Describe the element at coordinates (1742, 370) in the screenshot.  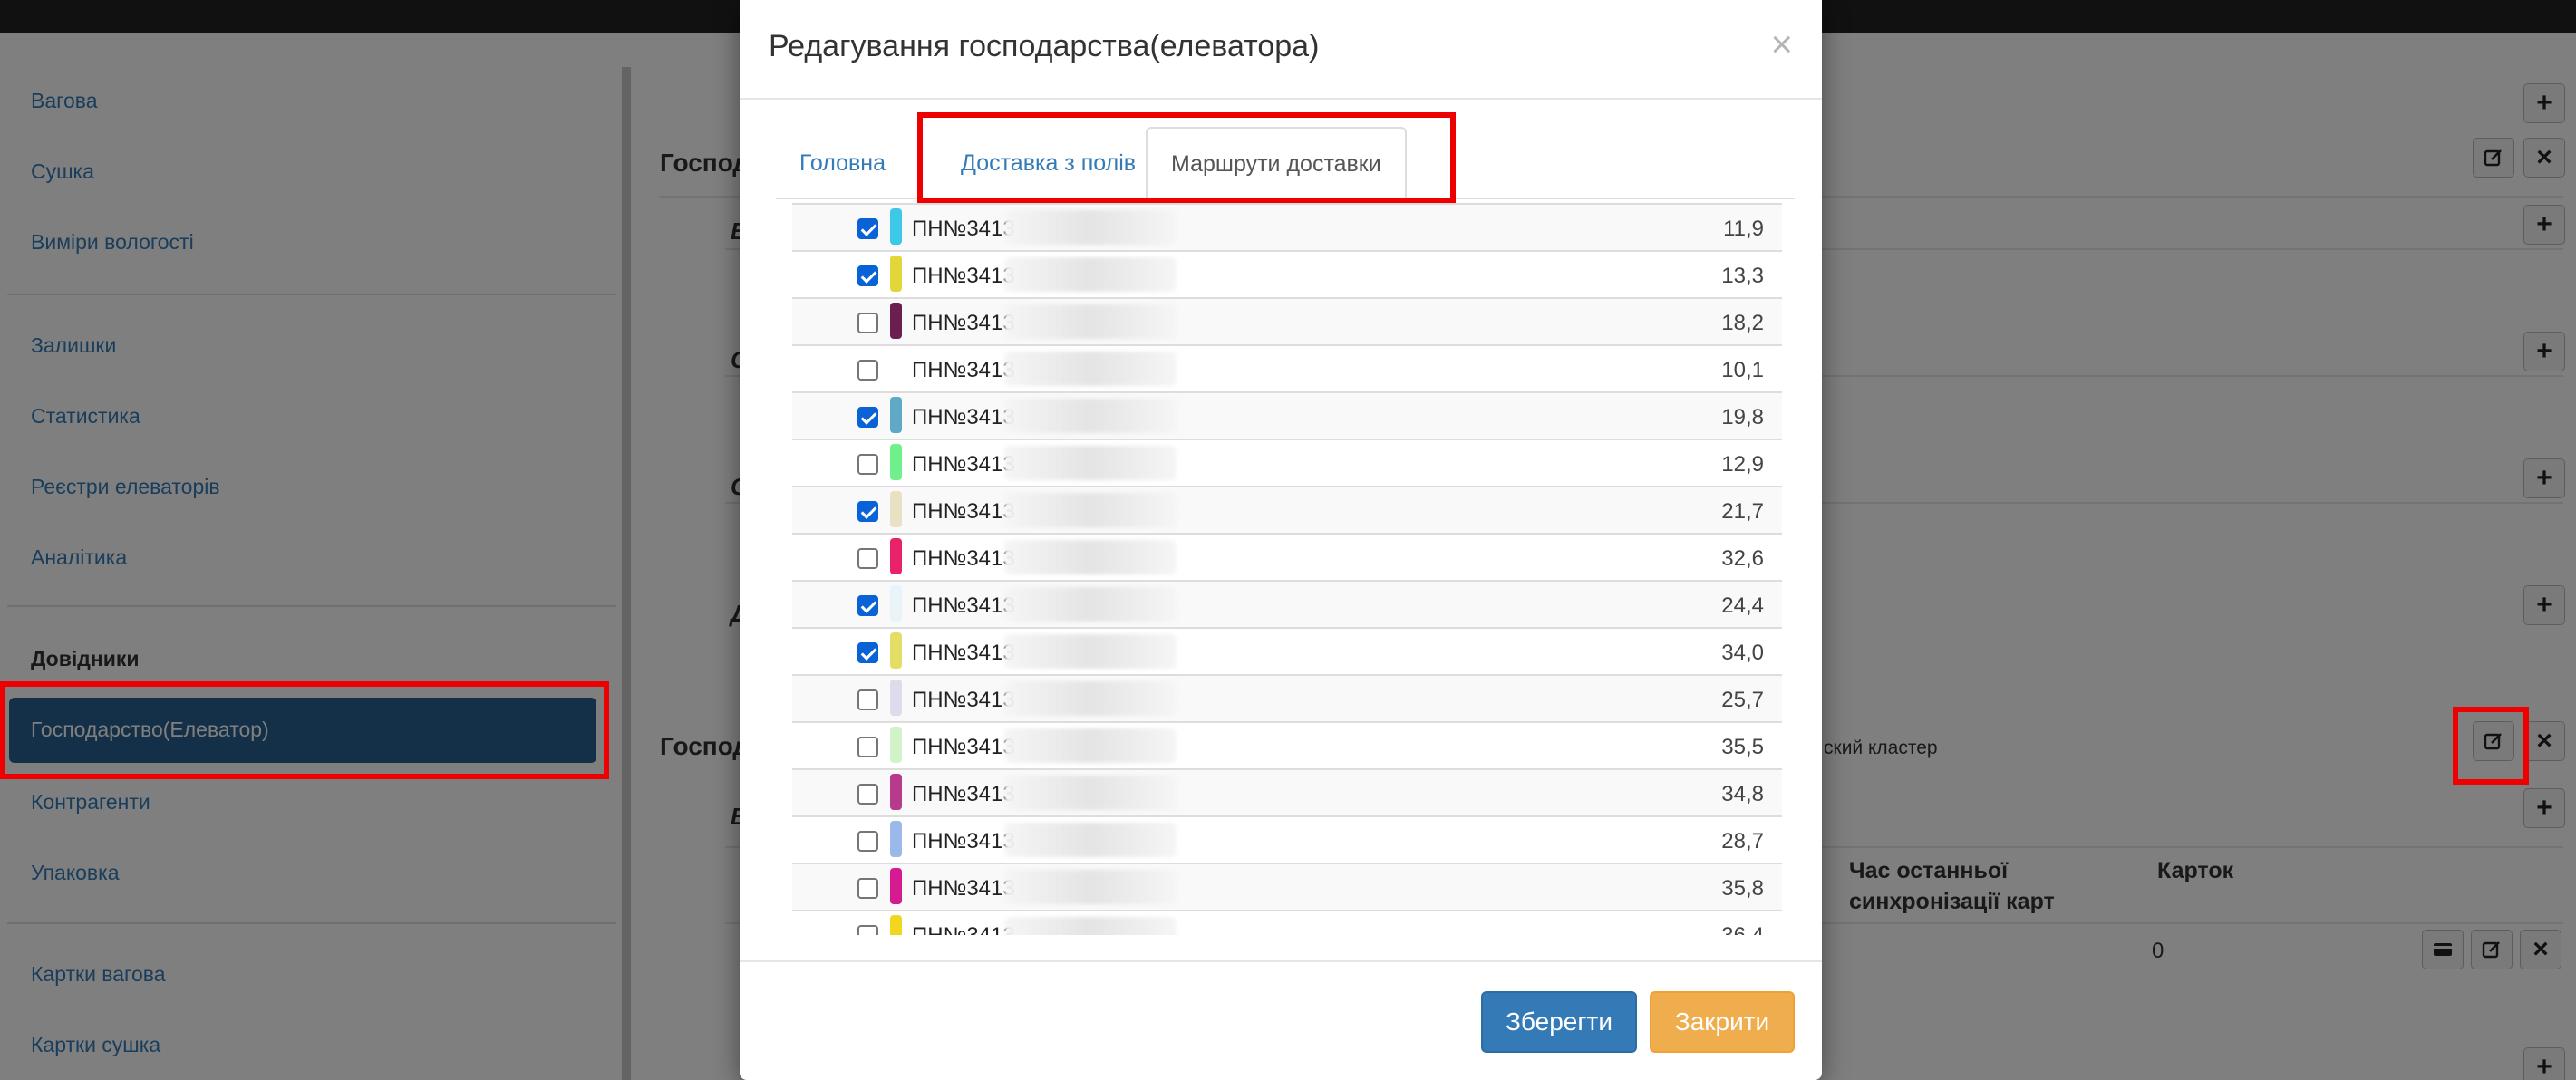
I see `route-distance: 10,1` at that location.